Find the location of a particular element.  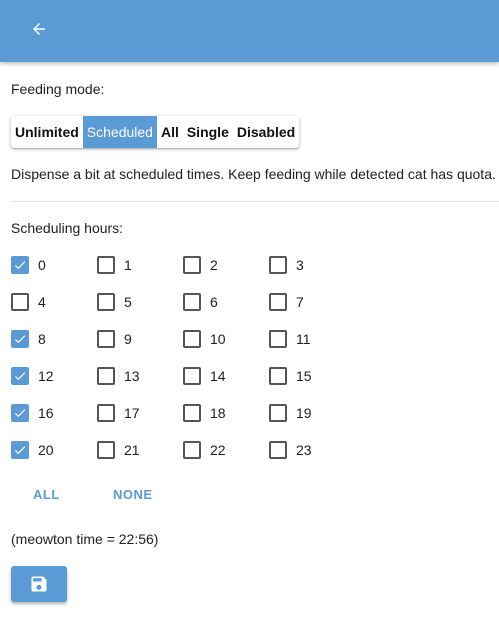

hour-checkbox-18: 18 is located at coordinates (204, 413).